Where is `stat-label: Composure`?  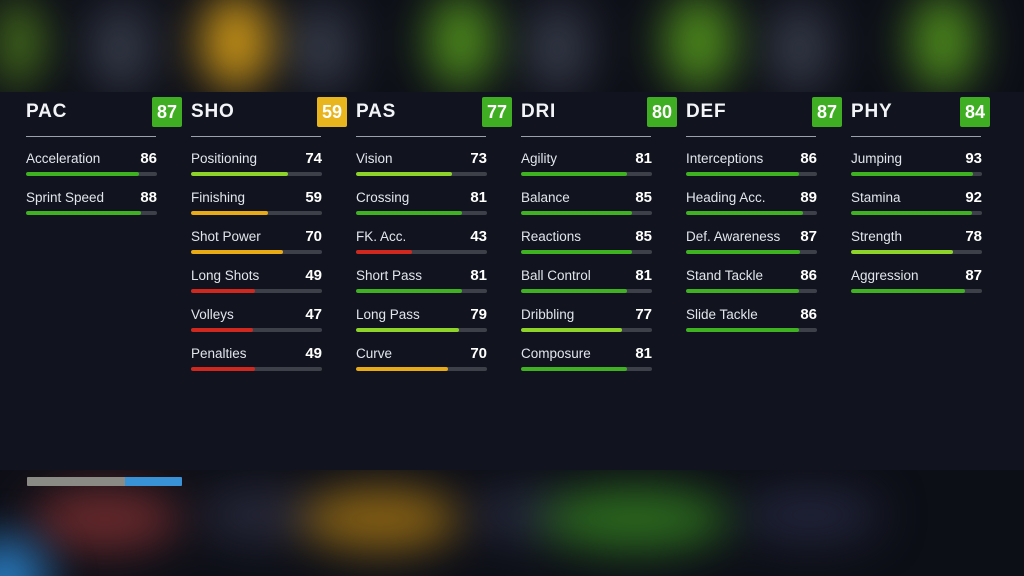
stat-label: Composure is located at coordinates (556, 353).